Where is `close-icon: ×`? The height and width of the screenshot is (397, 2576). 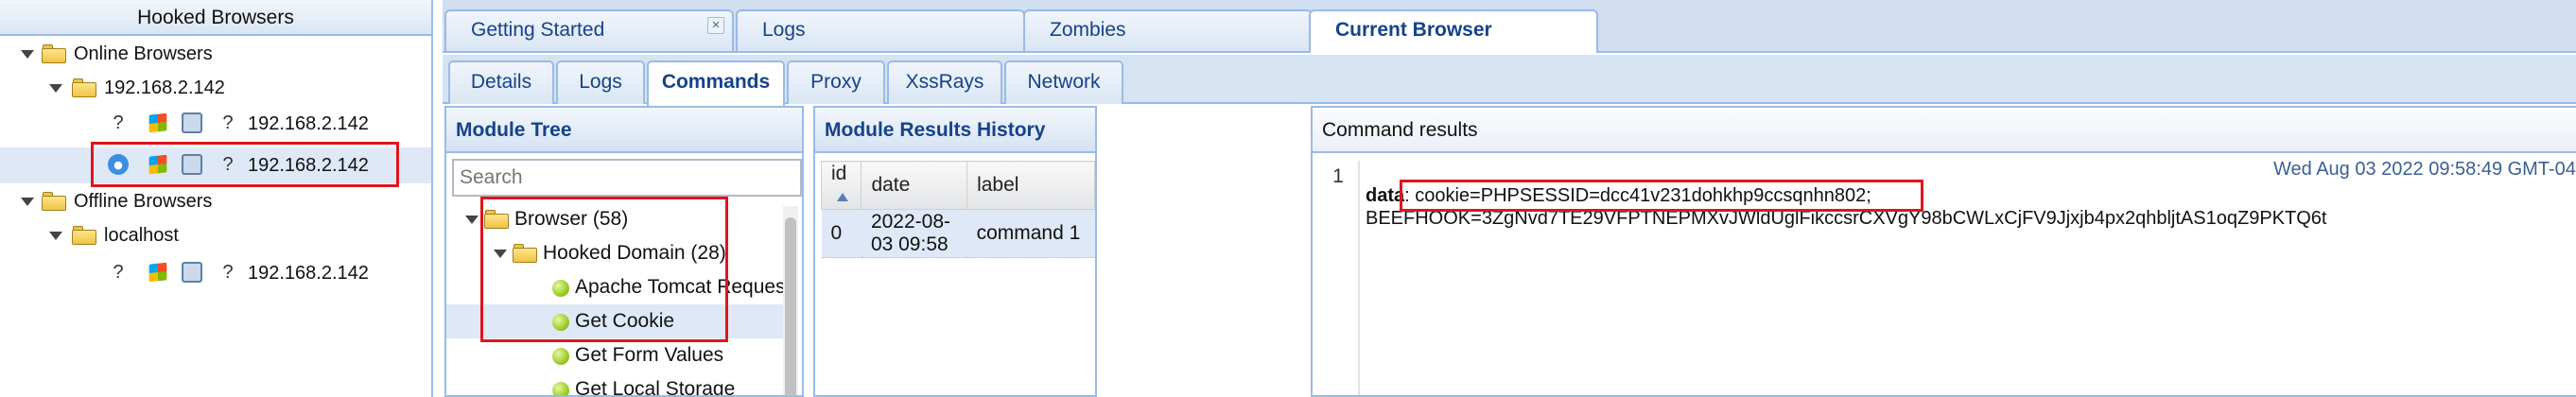
close-icon: × is located at coordinates (715, 25).